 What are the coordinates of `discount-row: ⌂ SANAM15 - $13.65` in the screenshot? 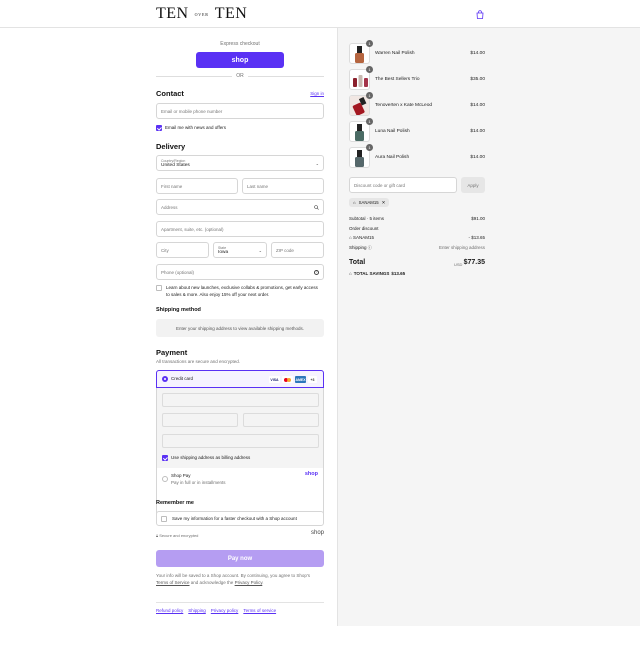 It's located at (417, 237).